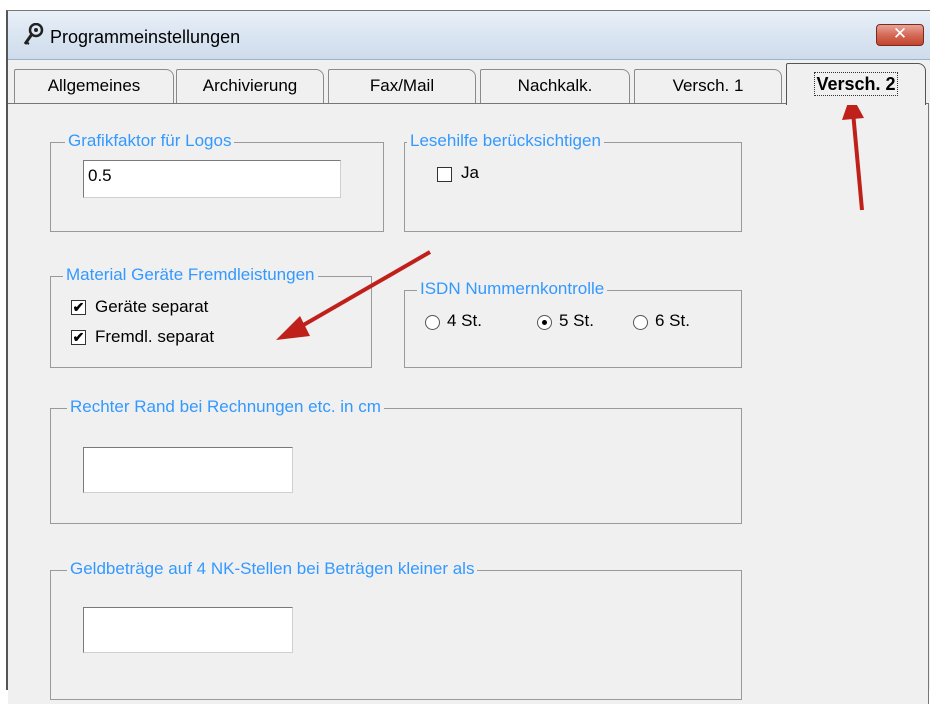 The image size is (930, 704). I want to click on isdn-label-5: 5 St., so click(576, 320).